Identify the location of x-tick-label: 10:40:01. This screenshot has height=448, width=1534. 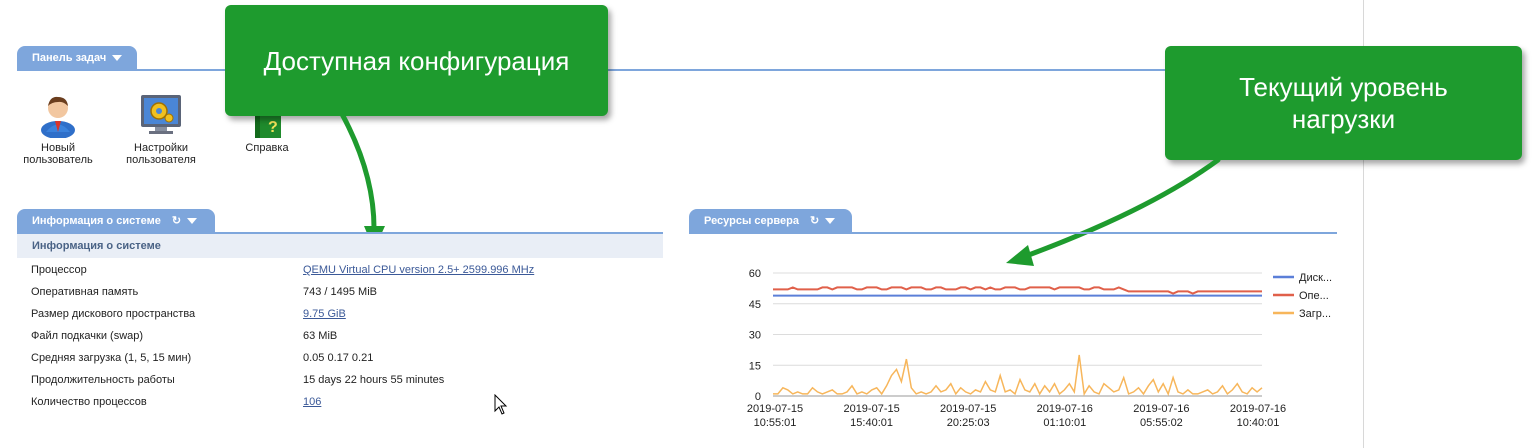
(1258, 423).